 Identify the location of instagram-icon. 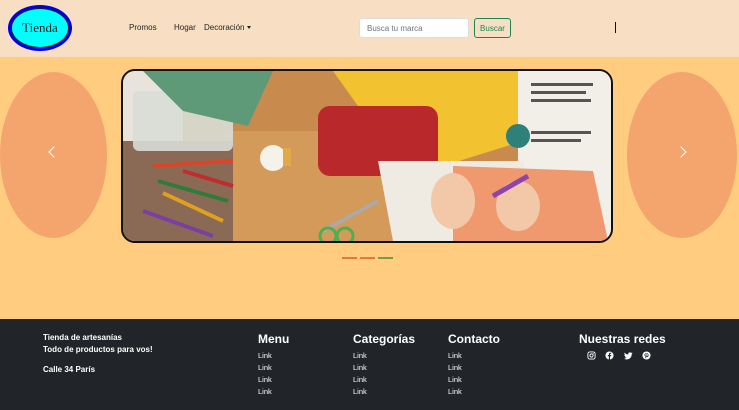
(591, 355).